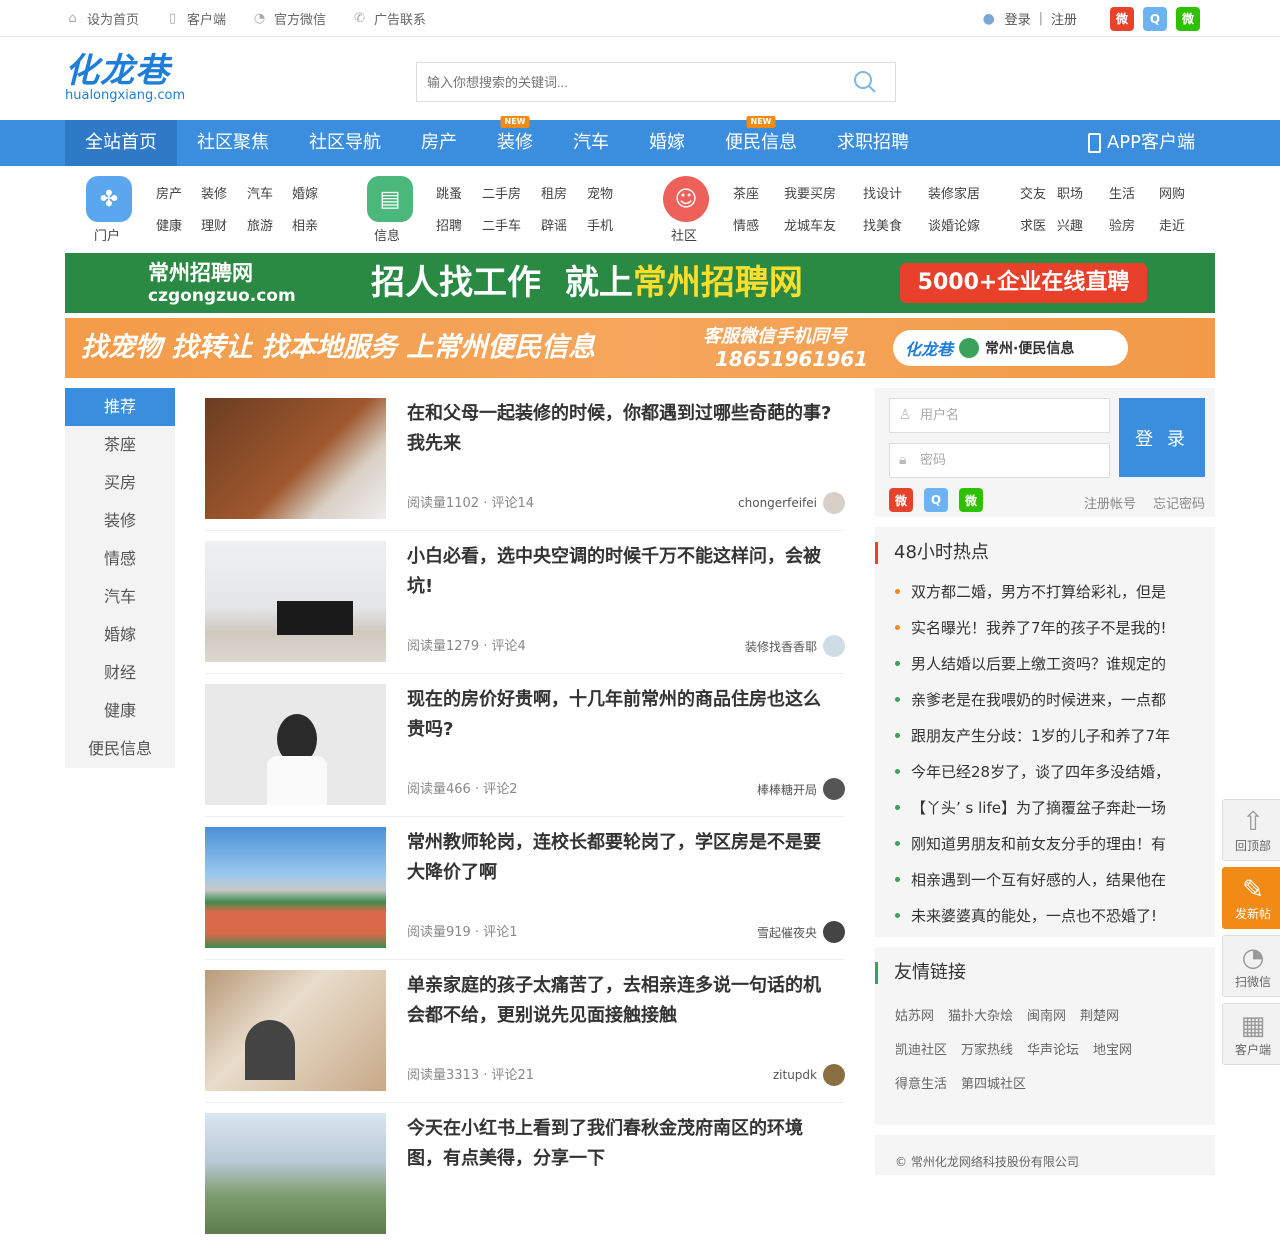 Image resolution: width=1280 pixels, height=1246 pixels. Describe the element at coordinates (125, 78) in the screenshot. I see `site-logo: 化龙巷 hualongxiang.com` at that location.